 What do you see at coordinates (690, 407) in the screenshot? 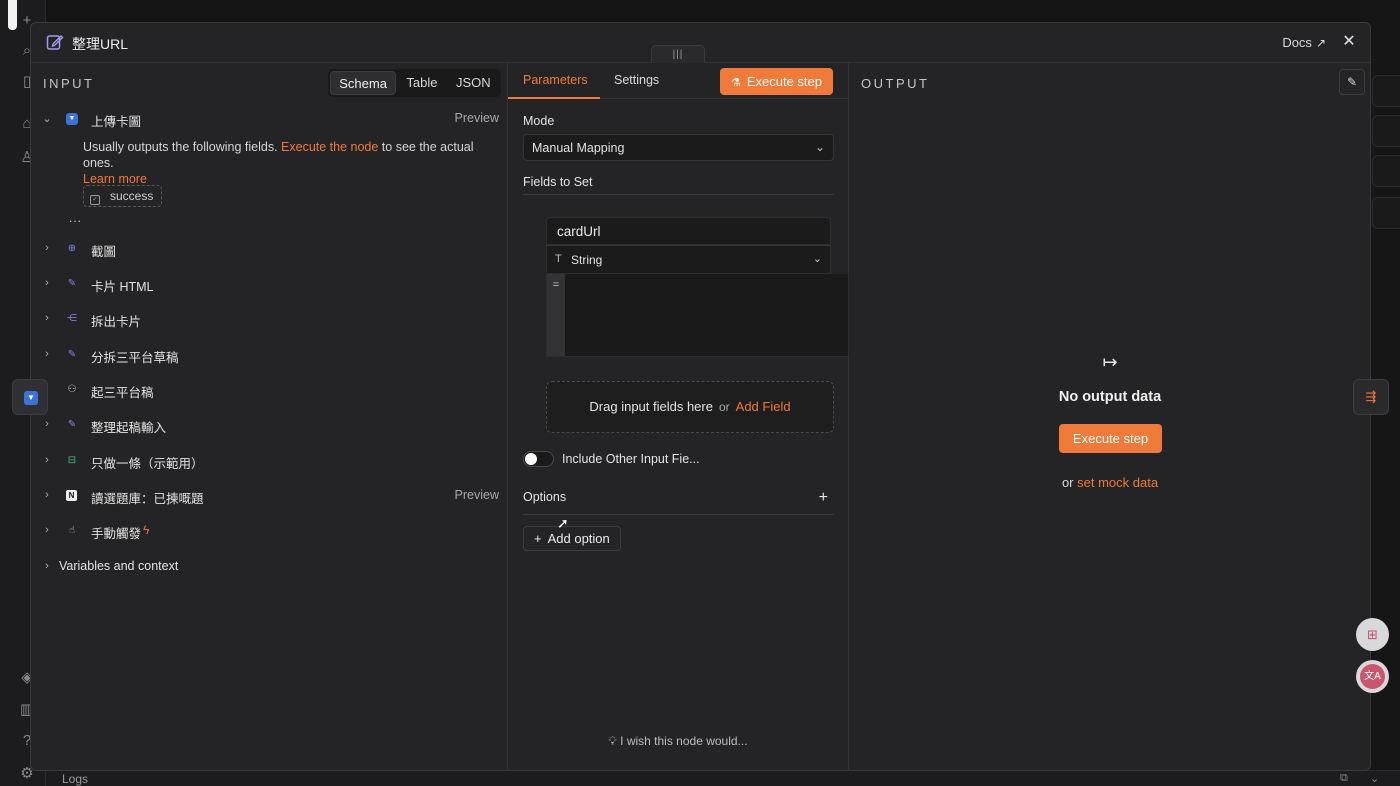
I see `drop-zone: Drag input fields here or Add Field` at bounding box center [690, 407].